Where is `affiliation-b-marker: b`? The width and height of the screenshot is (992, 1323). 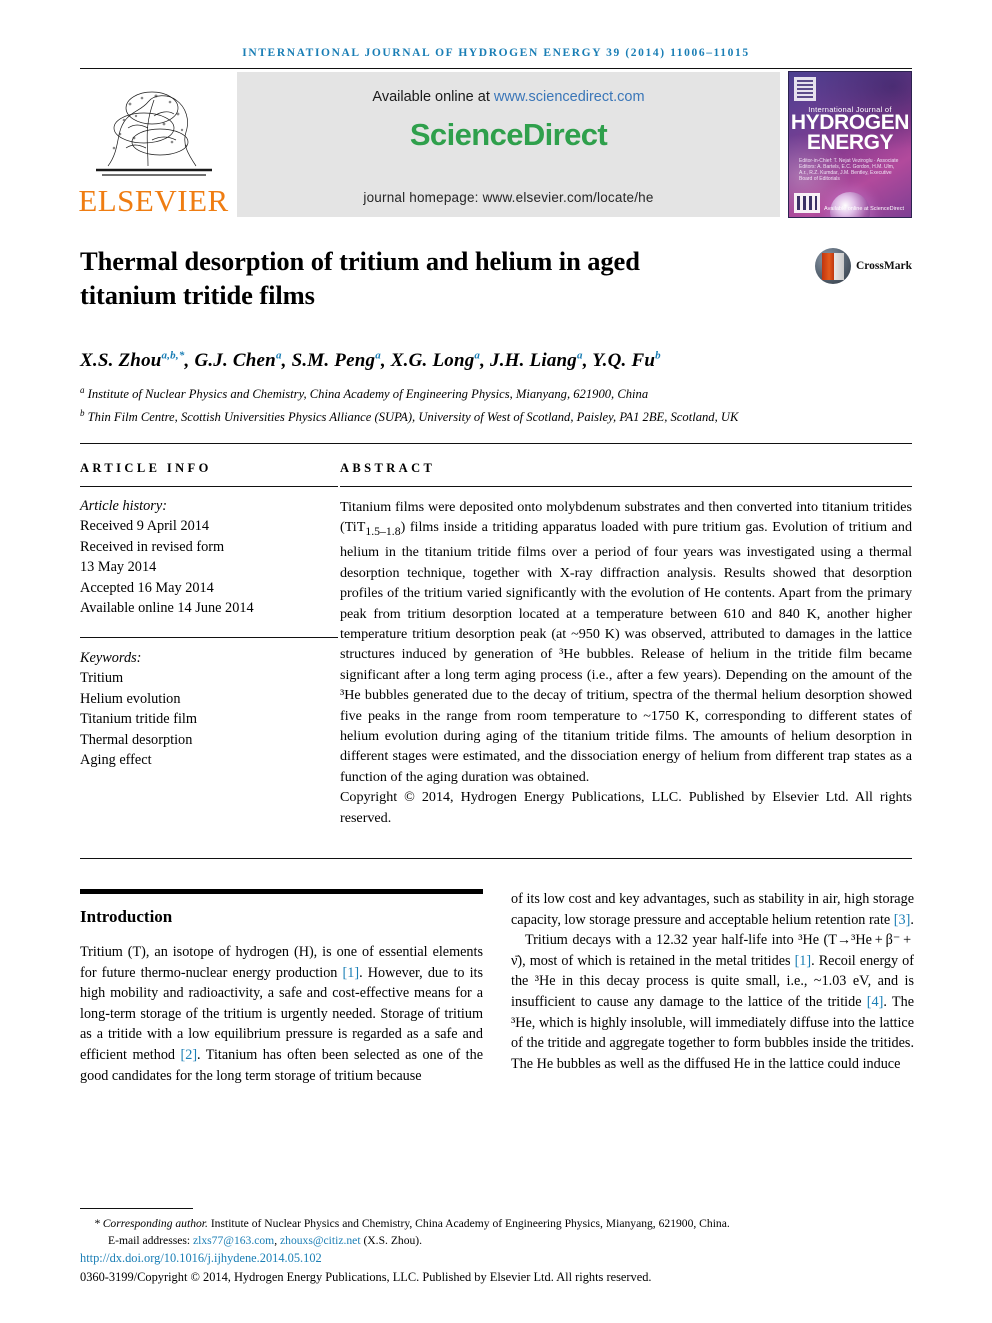 affiliation-b-marker: b is located at coordinates (82, 412).